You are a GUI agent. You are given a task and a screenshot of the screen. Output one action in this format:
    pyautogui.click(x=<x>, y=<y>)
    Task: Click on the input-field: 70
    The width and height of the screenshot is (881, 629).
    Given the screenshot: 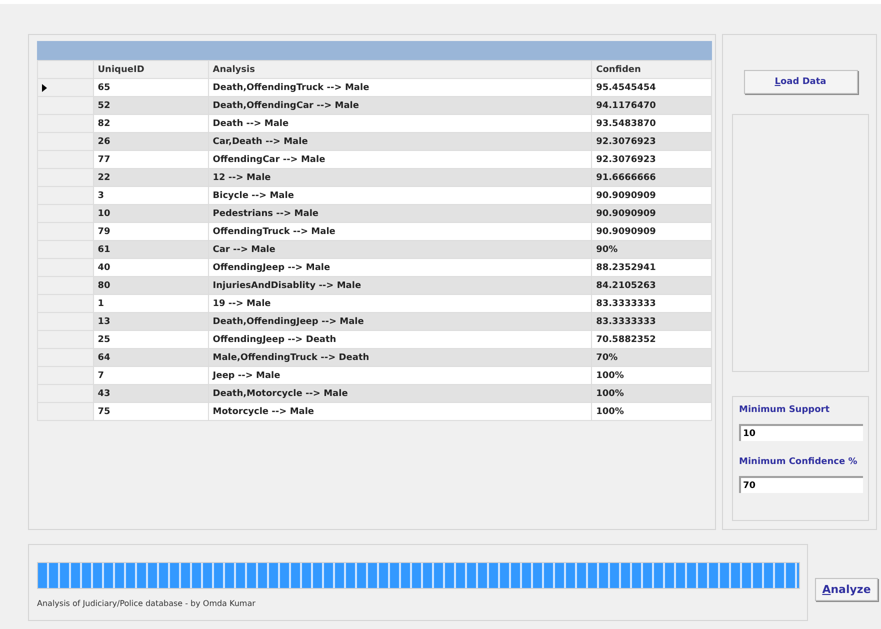 What is the action you would take?
    pyautogui.click(x=801, y=484)
    